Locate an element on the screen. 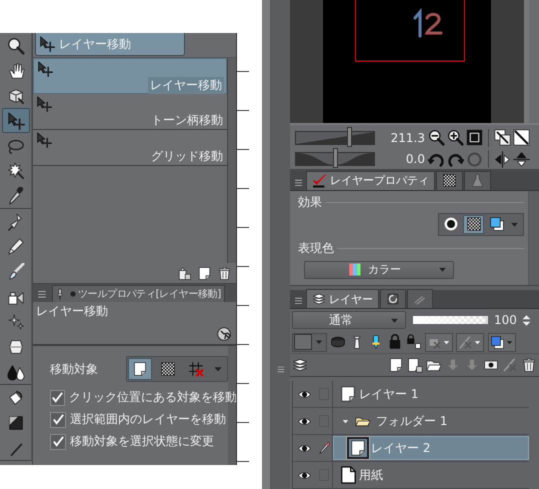 The width and height of the screenshot is (539, 489). zoom-value: 211.3 is located at coordinates (407, 137).